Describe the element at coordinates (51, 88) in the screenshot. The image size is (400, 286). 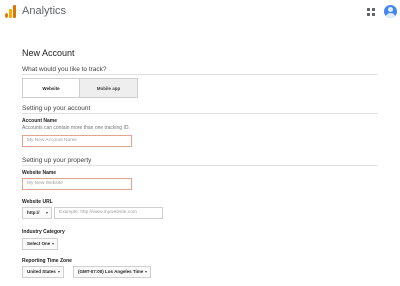
I see `website-option-button: Website` at that location.